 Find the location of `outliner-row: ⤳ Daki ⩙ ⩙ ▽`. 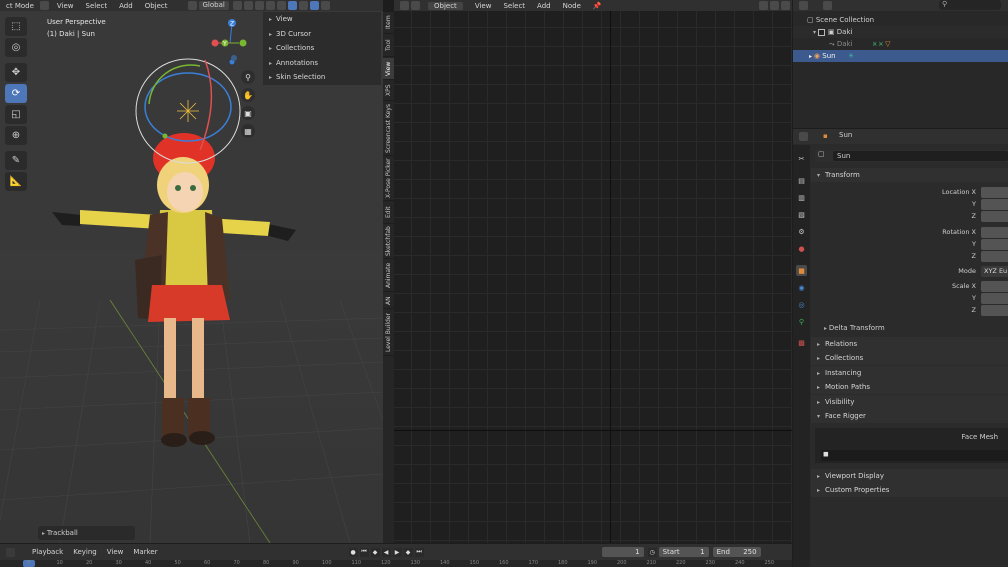

outliner-row: ⤳ Daki ⩙ ⩙ ▽ is located at coordinates (900, 44).